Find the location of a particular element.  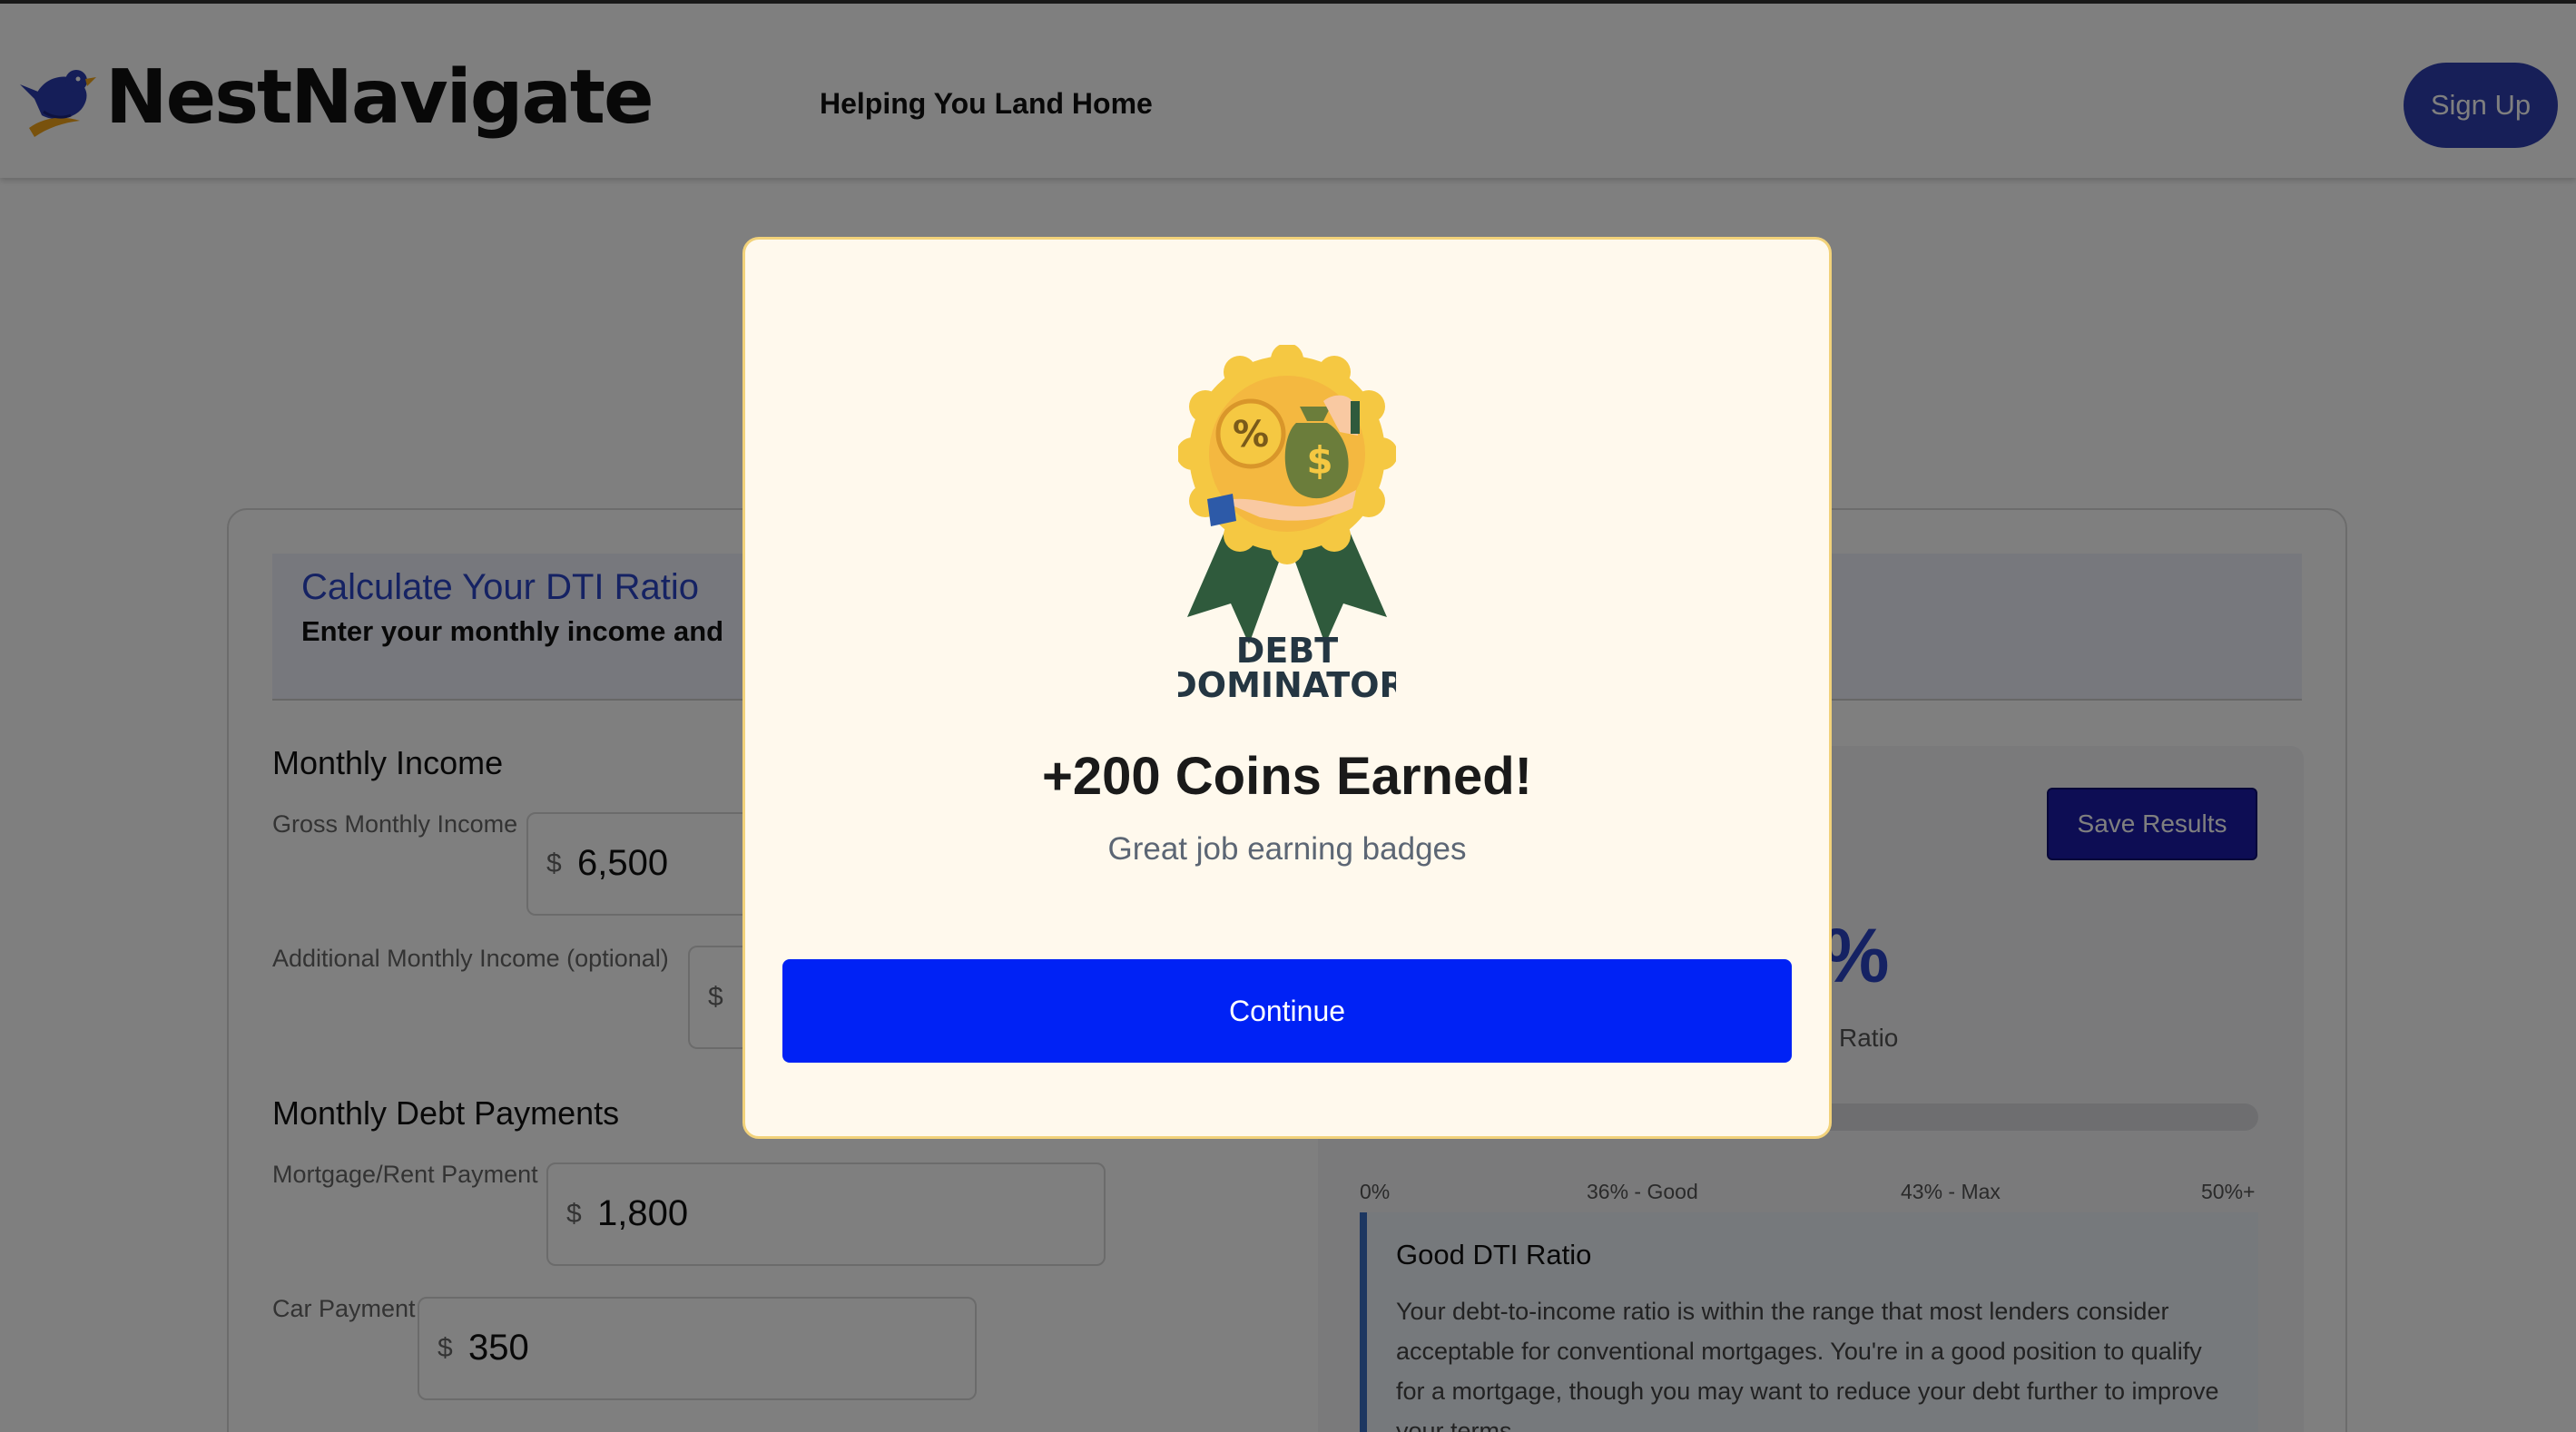

coins-earned-title: +200 Coins Earned! is located at coordinates (1287, 776).